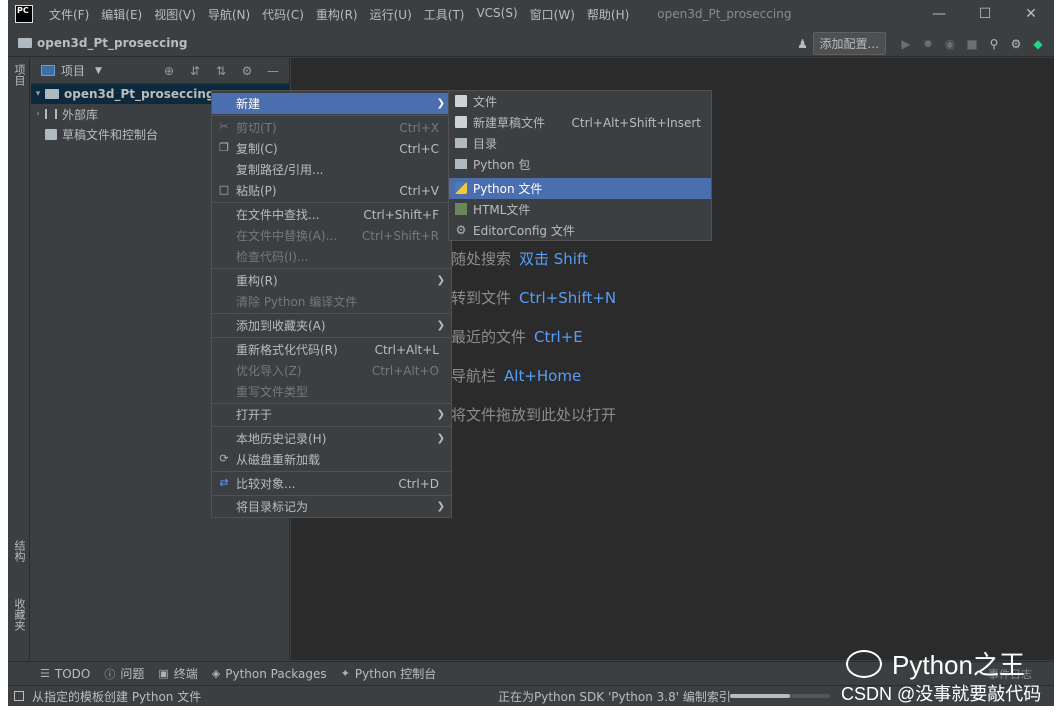  Describe the element at coordinates (24, 14) in the screenshot. I see `pycharm-logo: PC` at that location.